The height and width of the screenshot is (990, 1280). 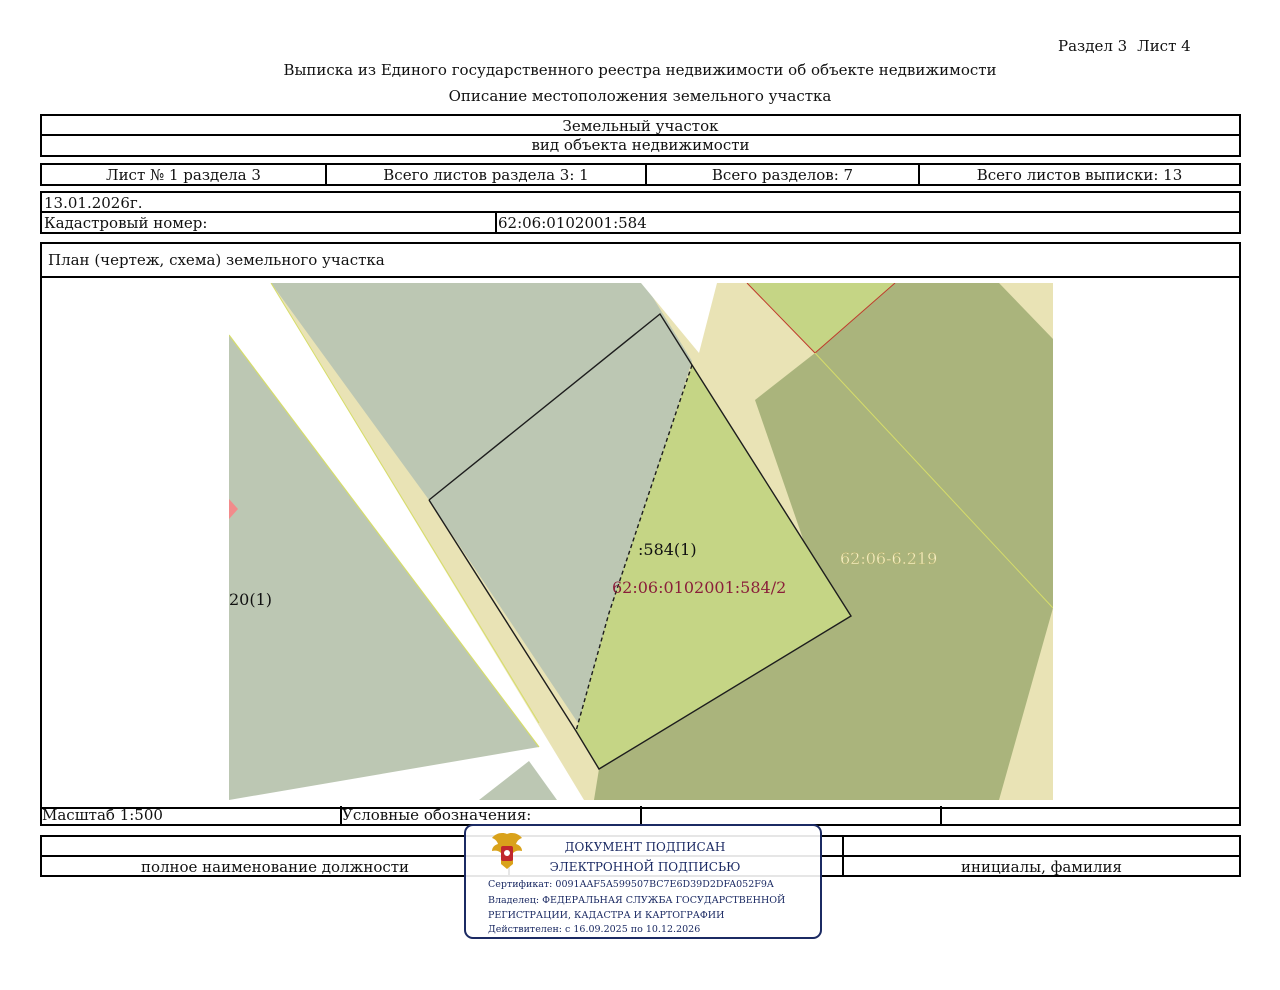 What do you see at coordinates (437, 815) in the screenshot?
I see `legend-label: Условные обозначения:` at bounding box center [437, 815].